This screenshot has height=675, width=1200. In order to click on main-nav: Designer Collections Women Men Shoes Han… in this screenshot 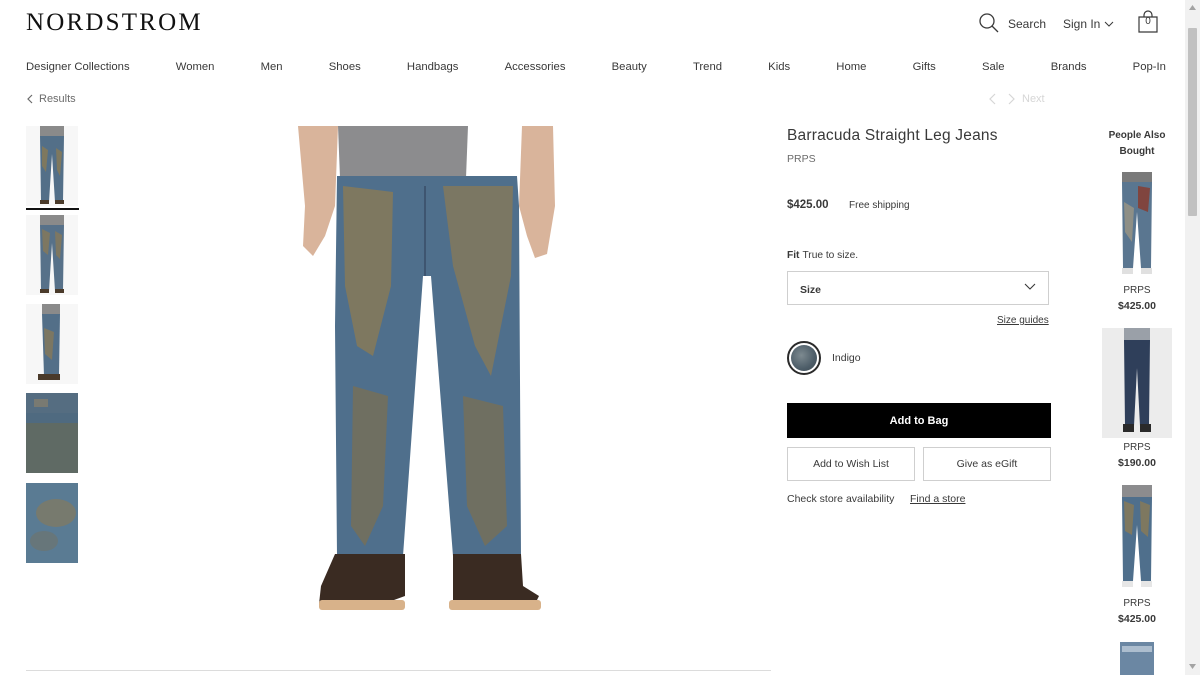, I will do `click(596, 67)`.